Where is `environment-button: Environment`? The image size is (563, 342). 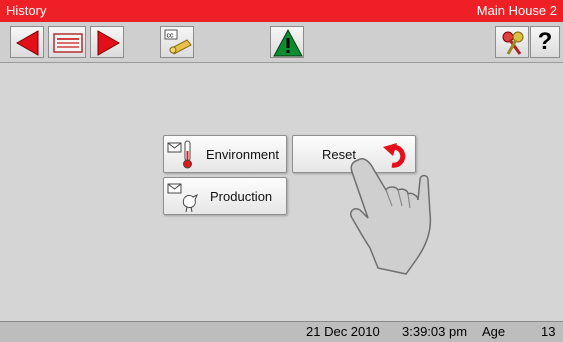
environment-button: Environment is located at coordinates (225, 154).